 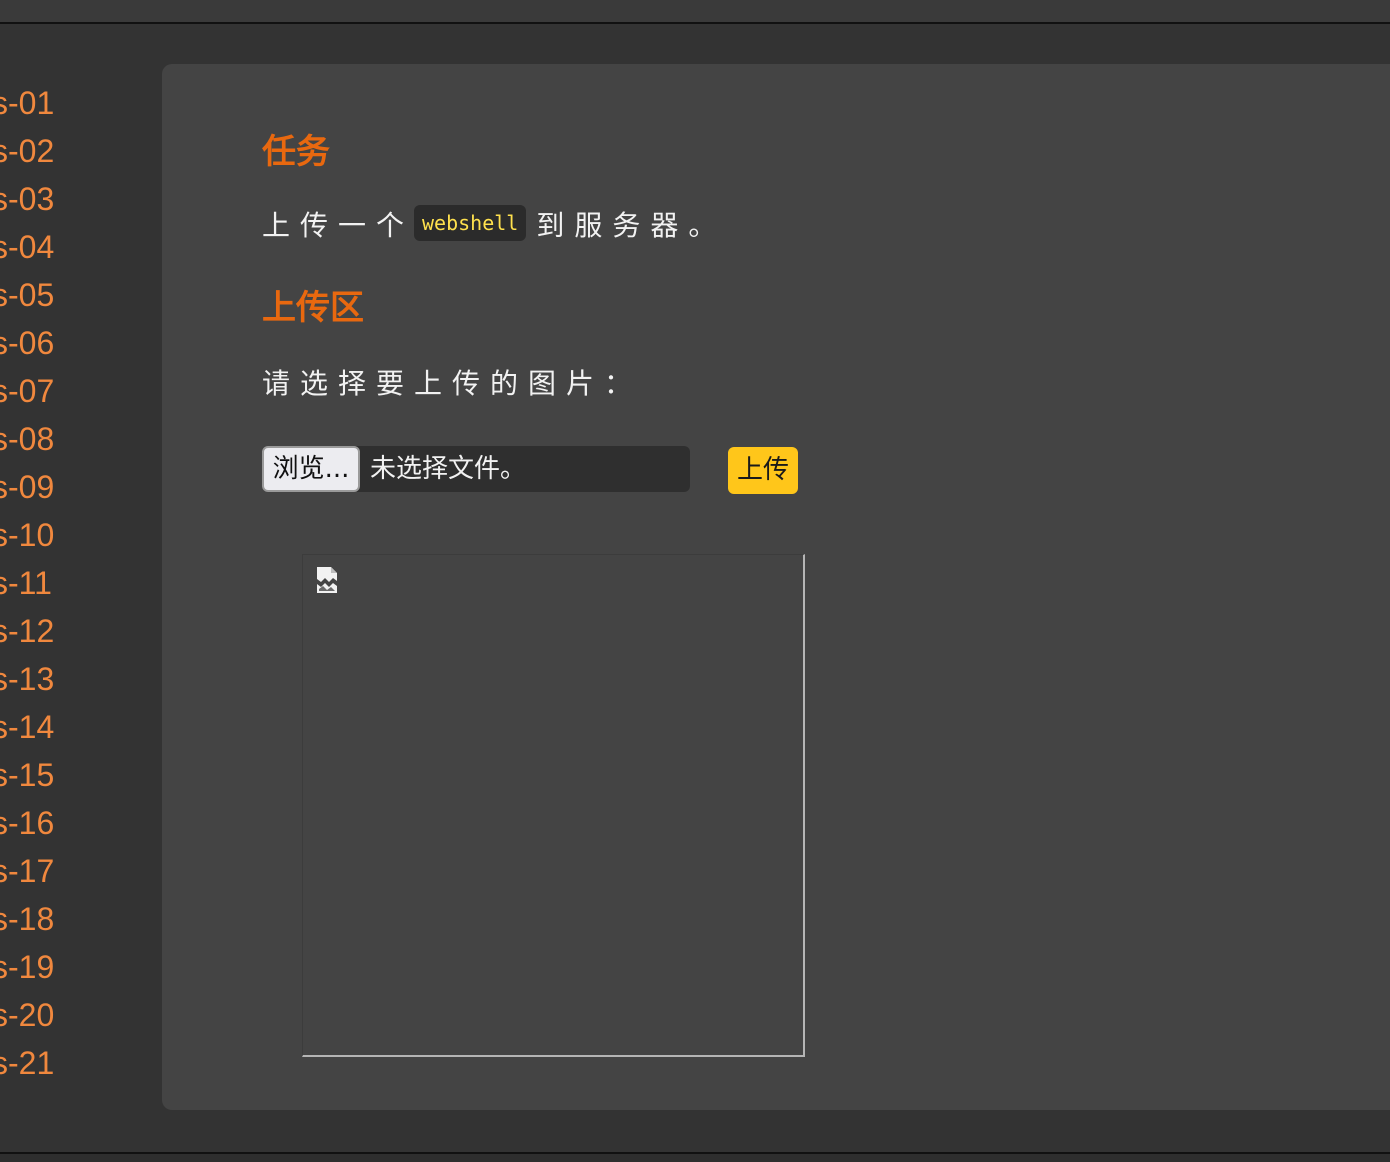 I want to click on sidebar-item-ss-06: ss-06, so click(x=63, y=348).